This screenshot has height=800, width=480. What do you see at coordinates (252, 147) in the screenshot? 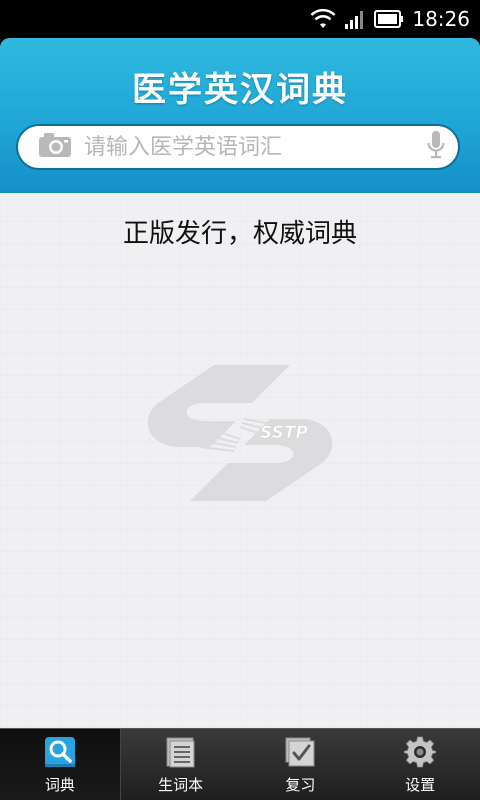
I see `search-input` at bounding box center [252, 147].